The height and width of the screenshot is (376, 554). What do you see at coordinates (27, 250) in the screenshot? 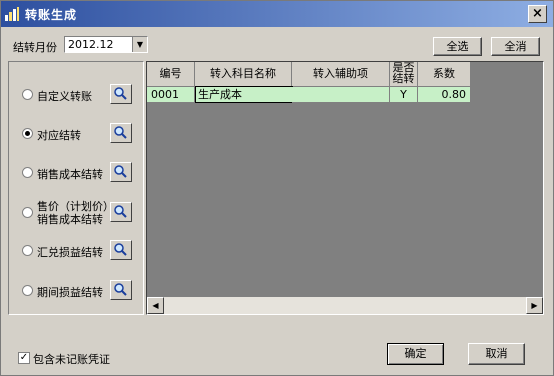
I see `radio-exchange-gain-loss` at bounding box center [27, 250].